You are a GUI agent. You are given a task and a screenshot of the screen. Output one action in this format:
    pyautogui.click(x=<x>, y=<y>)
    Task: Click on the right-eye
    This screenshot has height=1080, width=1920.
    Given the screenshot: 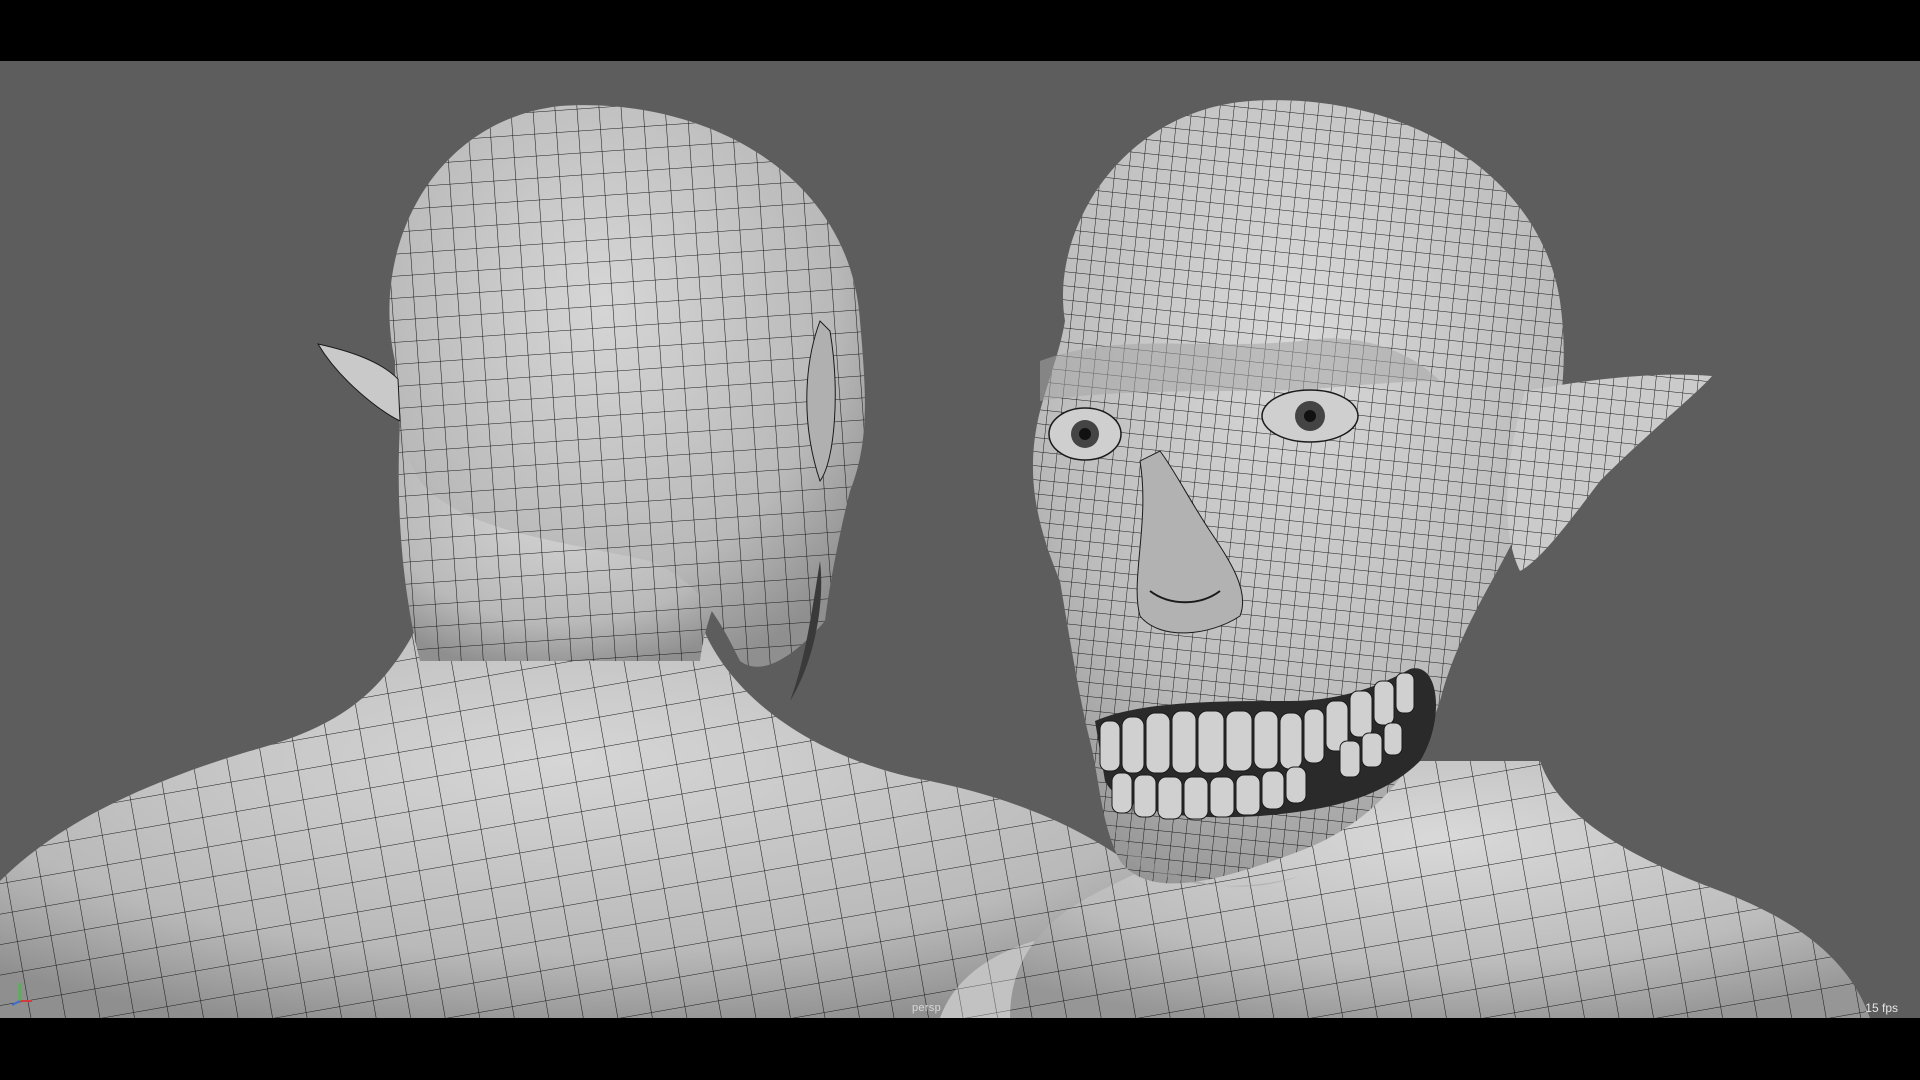 What is the action you would take?
    pyautogui.click(x=1310, y=416)
    